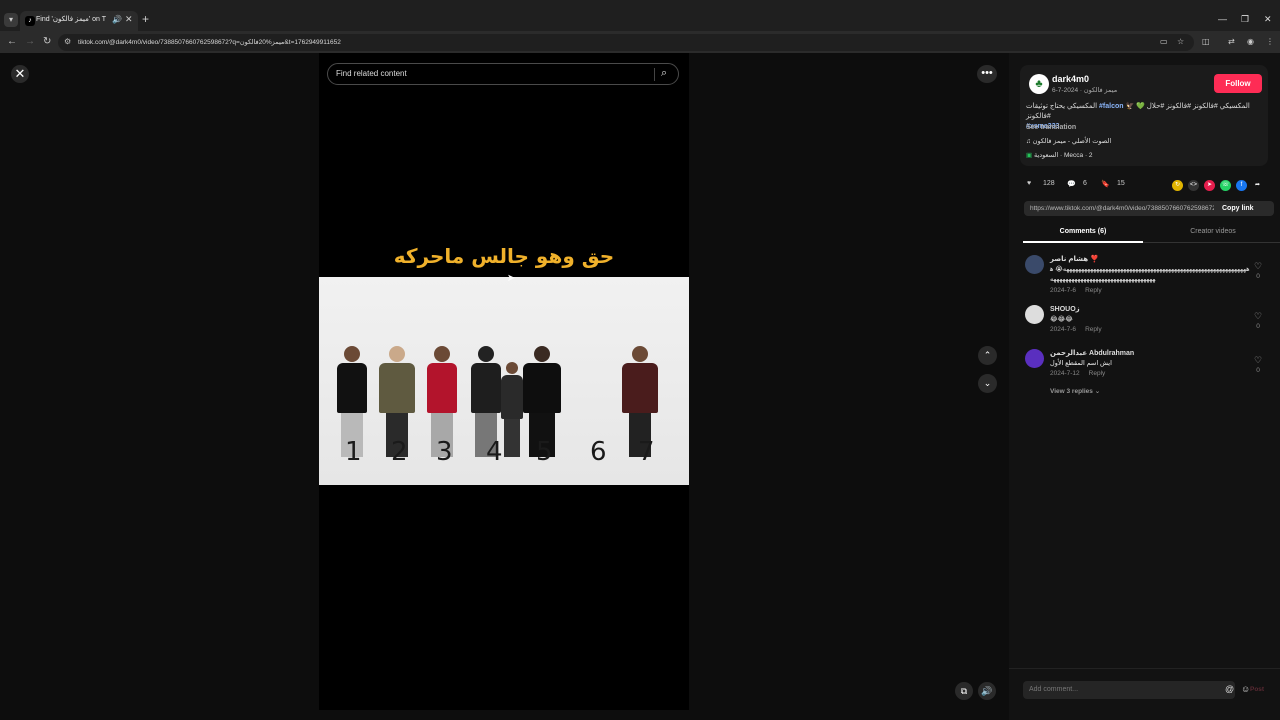 This screenshot has width=1280, height=720. I want to click on browser-menu-icon: ⋮, so click(1270, 41).